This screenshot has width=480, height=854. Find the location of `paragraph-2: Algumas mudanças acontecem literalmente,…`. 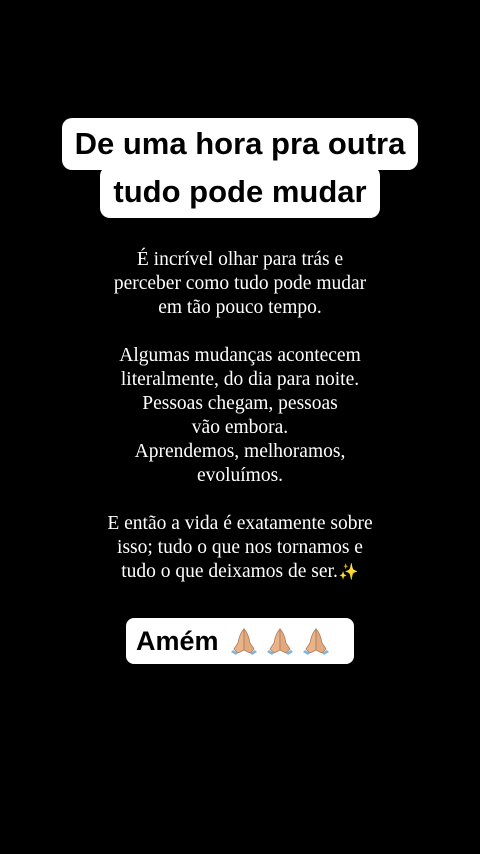

paragraph-2: Algumas mudanças acontecem literalmente,… is located at coordinates (240, 416).